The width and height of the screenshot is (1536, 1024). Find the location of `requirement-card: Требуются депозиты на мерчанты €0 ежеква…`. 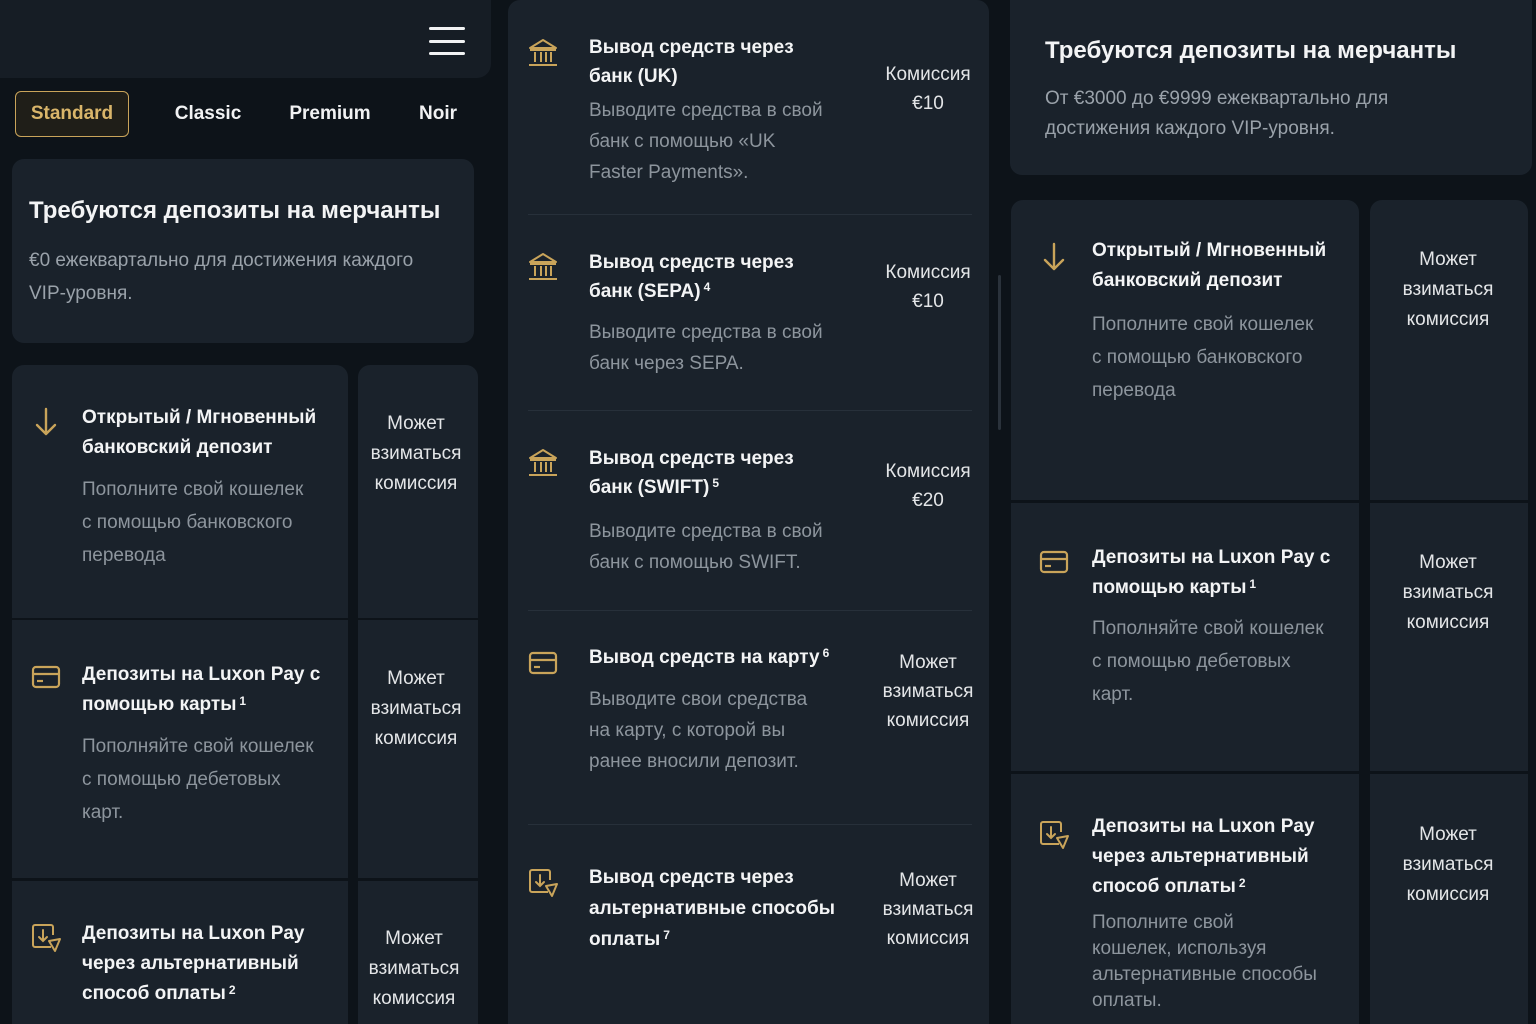

requirement-card: Требуются депозиты на мерчанты €0 ежеква… is located at coordinates (243, 251).